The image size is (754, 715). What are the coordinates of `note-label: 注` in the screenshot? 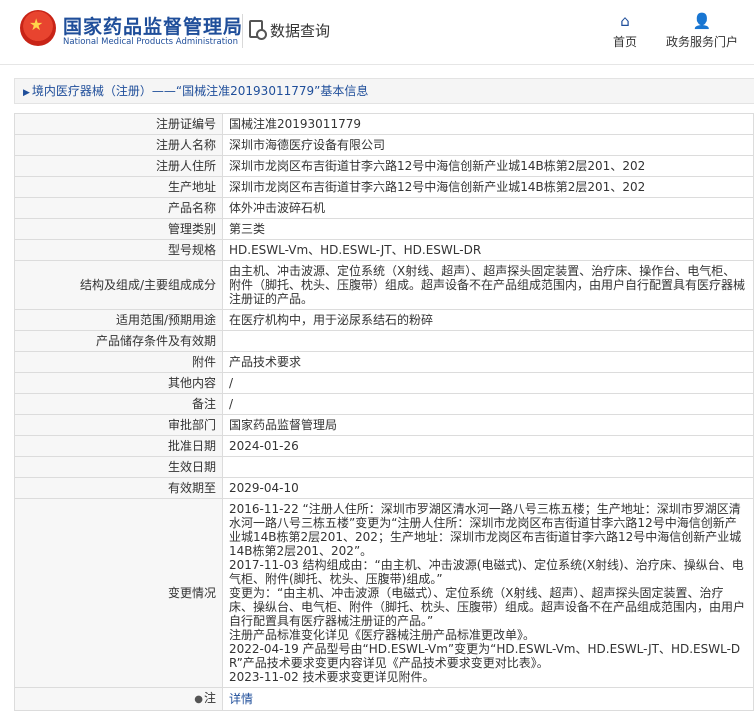 It's located at (209, 698).